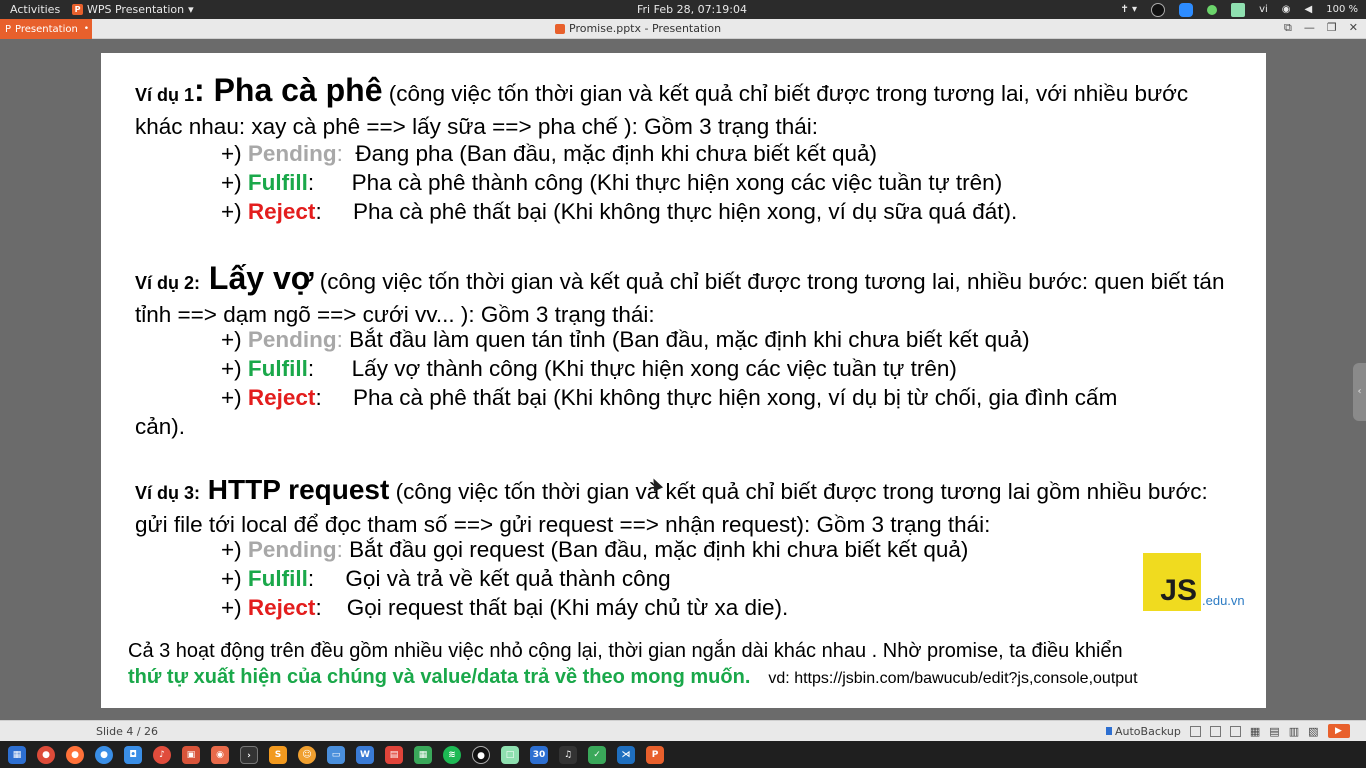  What do you see at coordinates (1359, 392) in the screenshot?
I see `side-panel-handle: ‹` at bounding box center [1359, 392].